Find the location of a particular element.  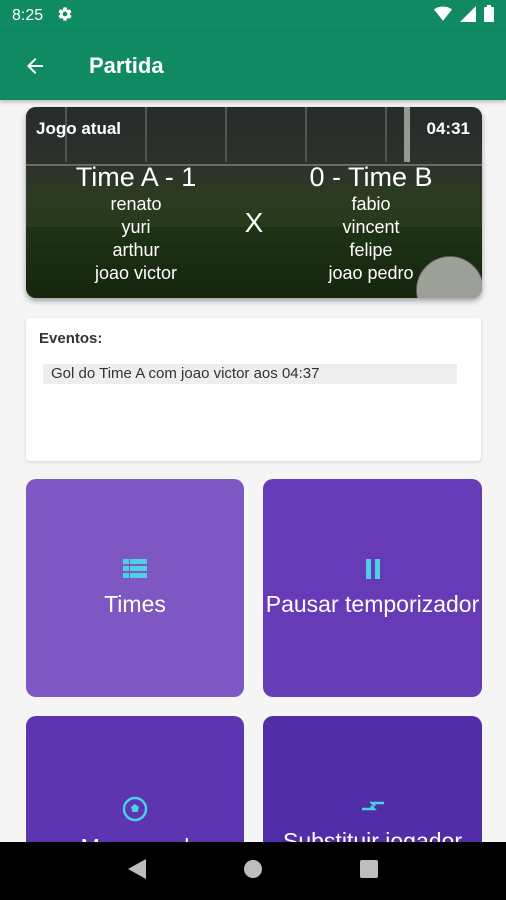

versus-label: X is located at coordinates (254, 222).